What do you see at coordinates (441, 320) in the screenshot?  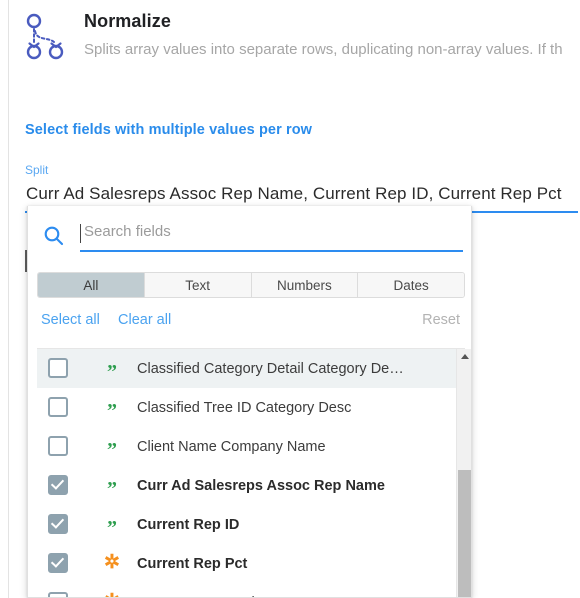 I see `reset-link: Reset` at bounding box center [441, 320].